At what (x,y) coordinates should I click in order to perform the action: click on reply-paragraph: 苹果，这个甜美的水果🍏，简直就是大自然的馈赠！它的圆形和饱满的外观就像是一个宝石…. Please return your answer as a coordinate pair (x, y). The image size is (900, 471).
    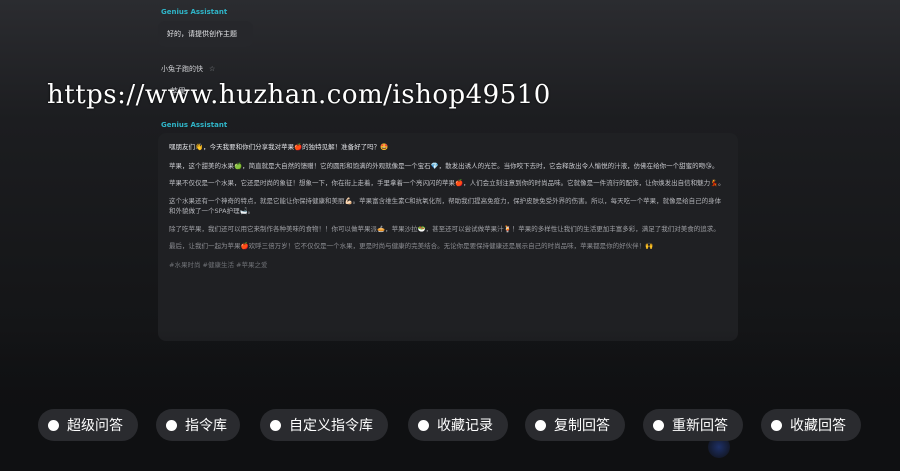
    Looking at the image, I should click on (444, 165).